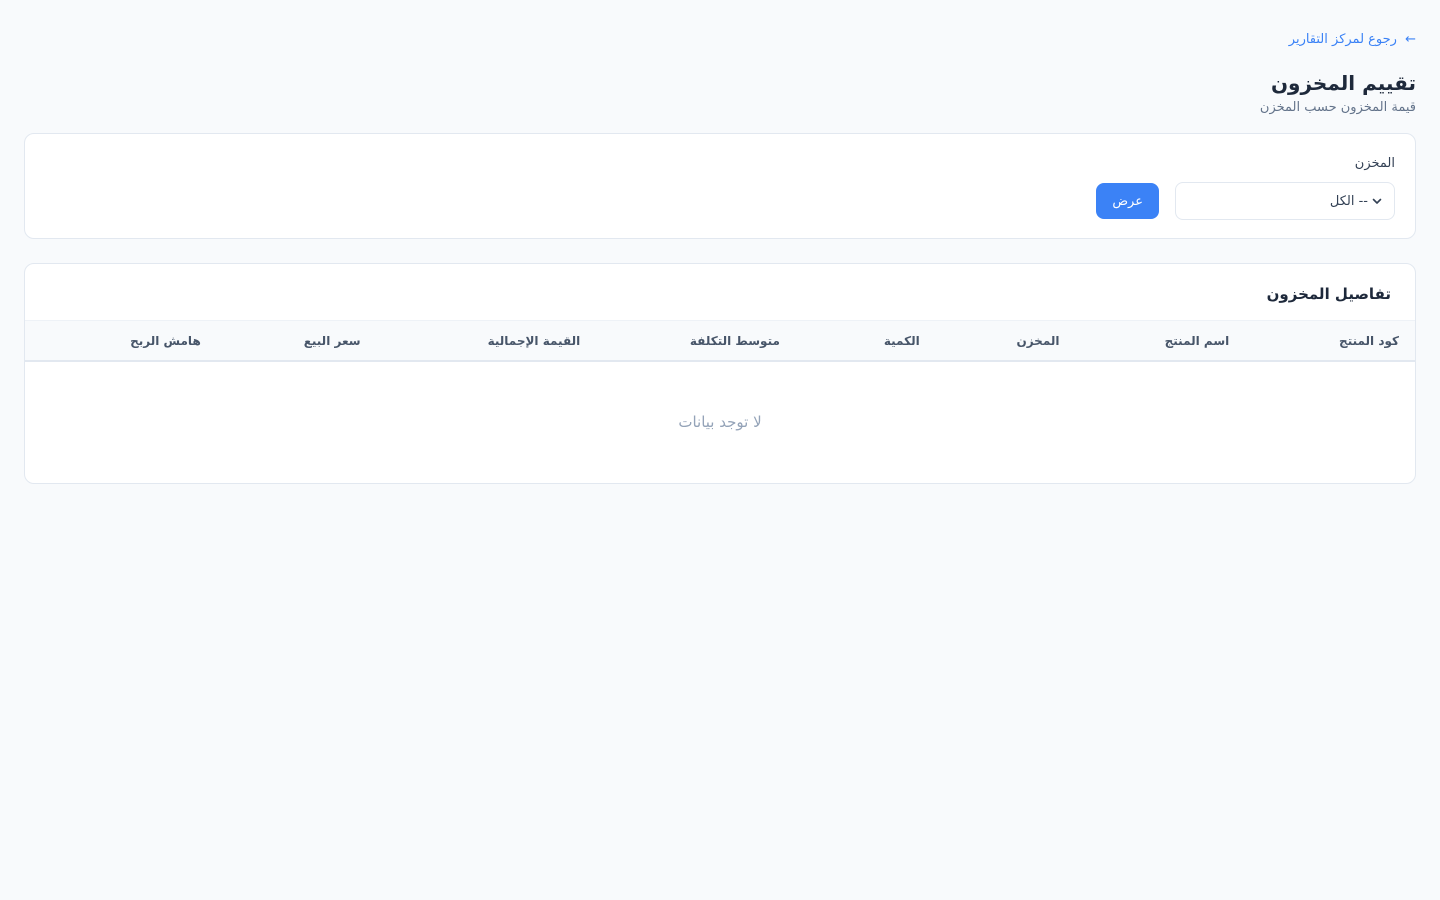 This screenshot has height=900, width=1440. I want to click on column-header-product-name: اسم المنتج, so click(1145, 341).